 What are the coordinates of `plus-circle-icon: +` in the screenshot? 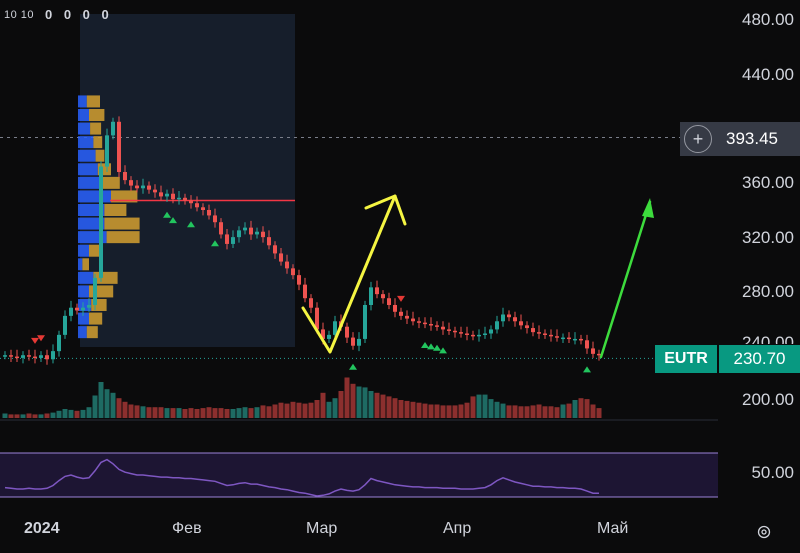 It's located at (698, 139).